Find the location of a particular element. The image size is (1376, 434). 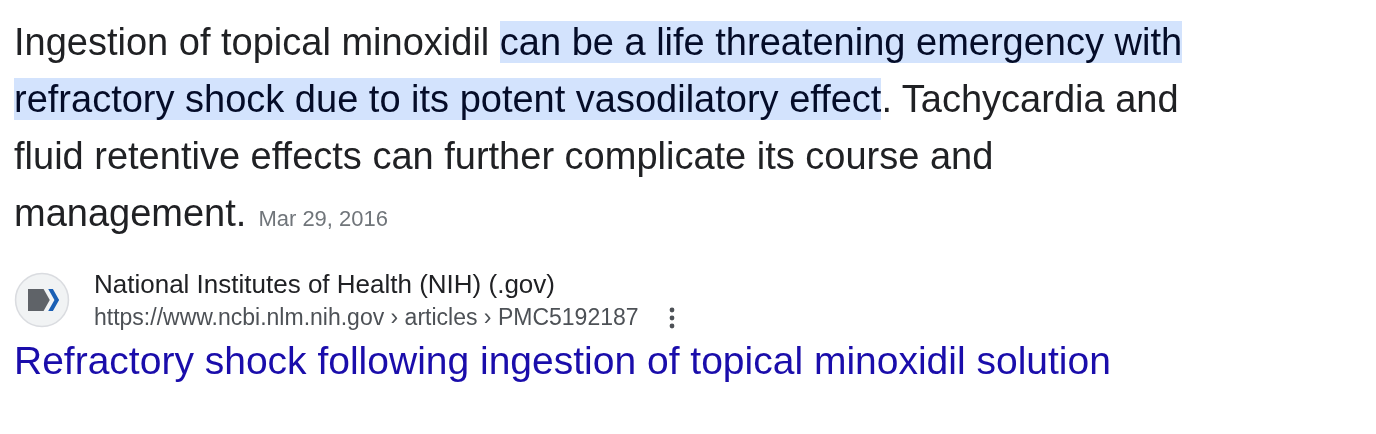

result-title-link: Refractory shock following ingestion of topical minoxidil solution is located at coordinates (562, 361).